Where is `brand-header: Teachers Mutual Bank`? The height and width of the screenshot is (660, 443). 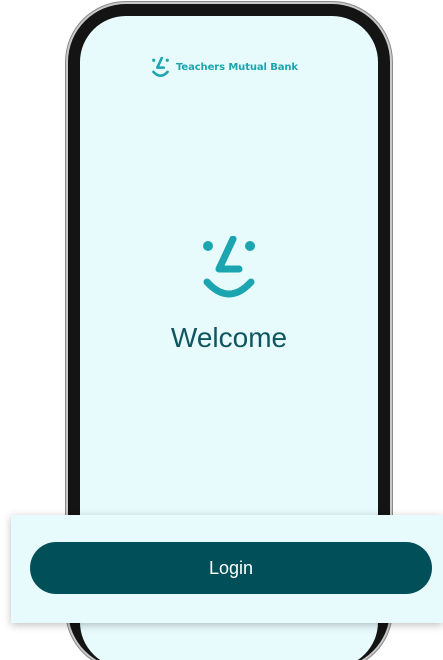
brand-header: Teachers Mutual Bank is located at coordinates (224, 67).